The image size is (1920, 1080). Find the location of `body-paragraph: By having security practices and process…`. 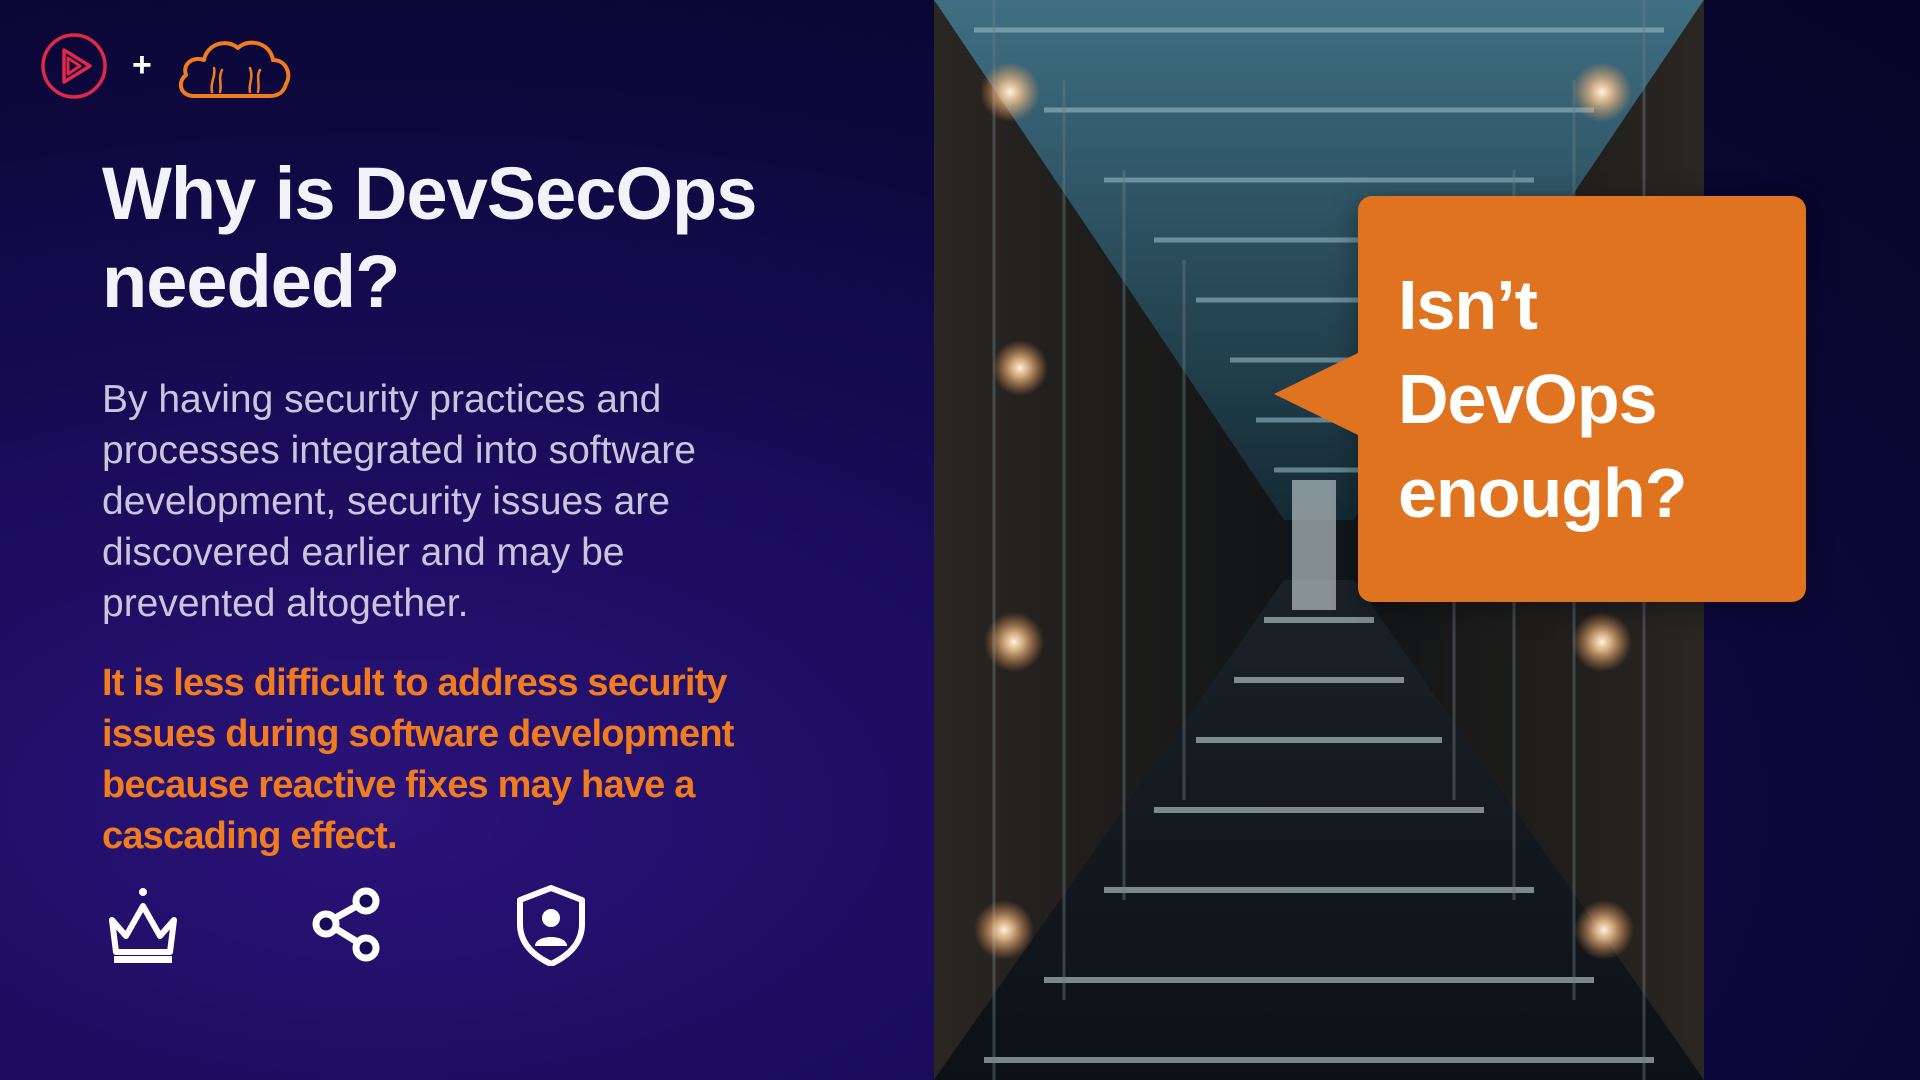

body-paragraph: By having security practices and process… is located at coordinates (399, 501).